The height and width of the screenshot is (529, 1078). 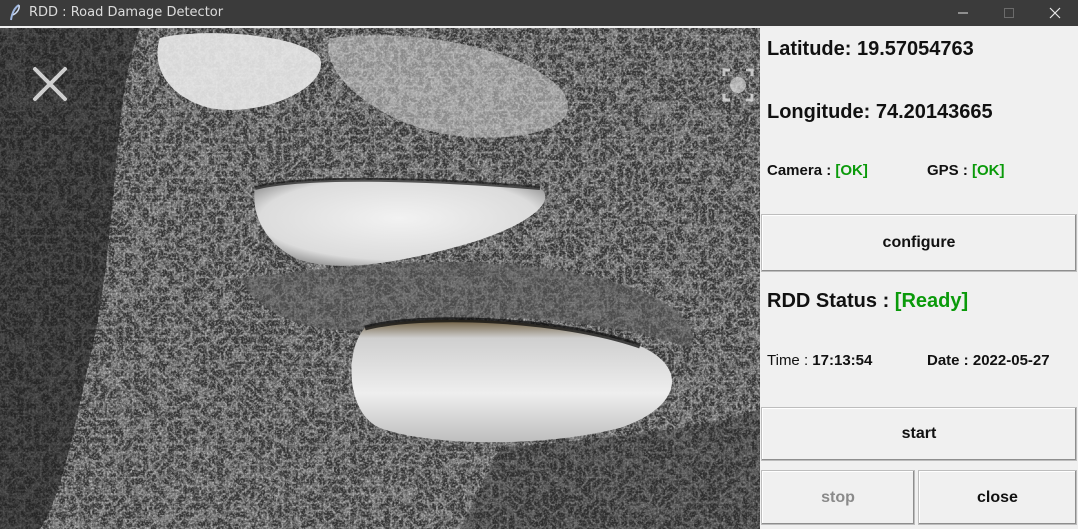 I want to click on feed-close-icon, so click(x=50, y=84).